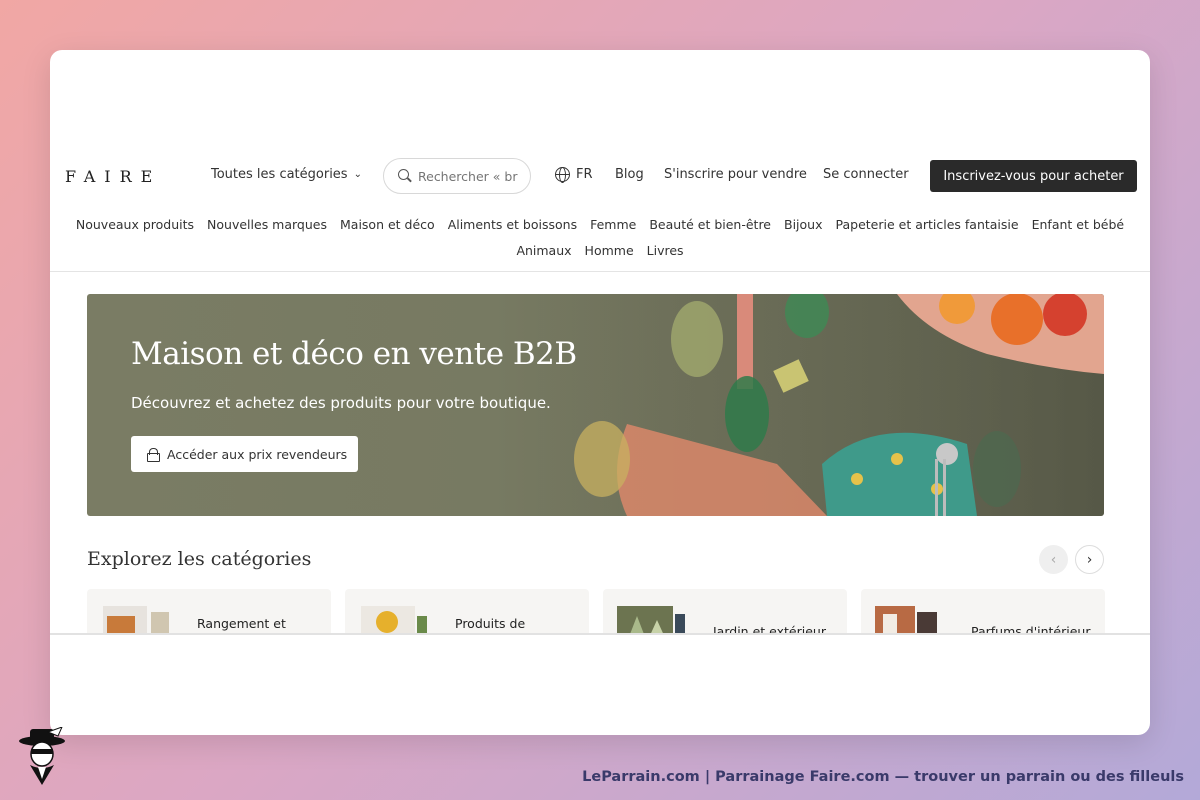 The height and width of the screenshot is (800, 1200). Describe the element at coordinates (629, 174) in the screenshot. I see `blog-link: Blog` at that location.